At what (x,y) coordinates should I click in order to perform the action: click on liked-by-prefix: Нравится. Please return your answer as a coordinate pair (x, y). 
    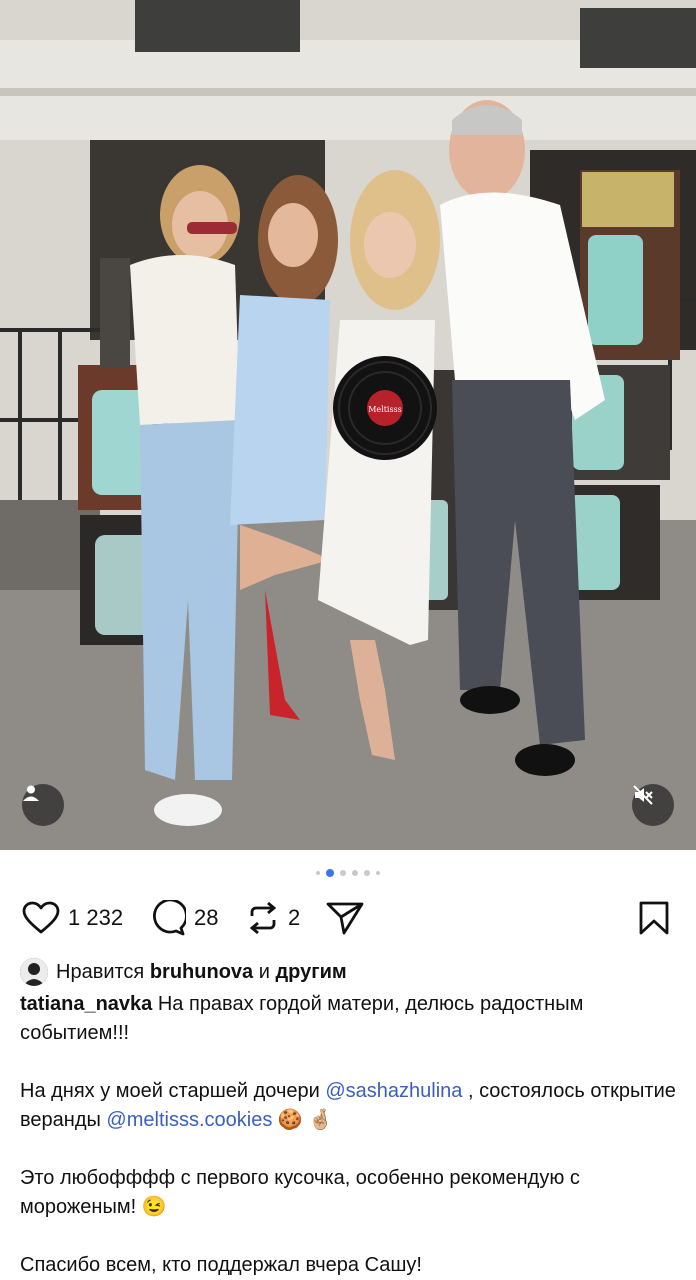
    Looking at the image, I should click on (100, 971).